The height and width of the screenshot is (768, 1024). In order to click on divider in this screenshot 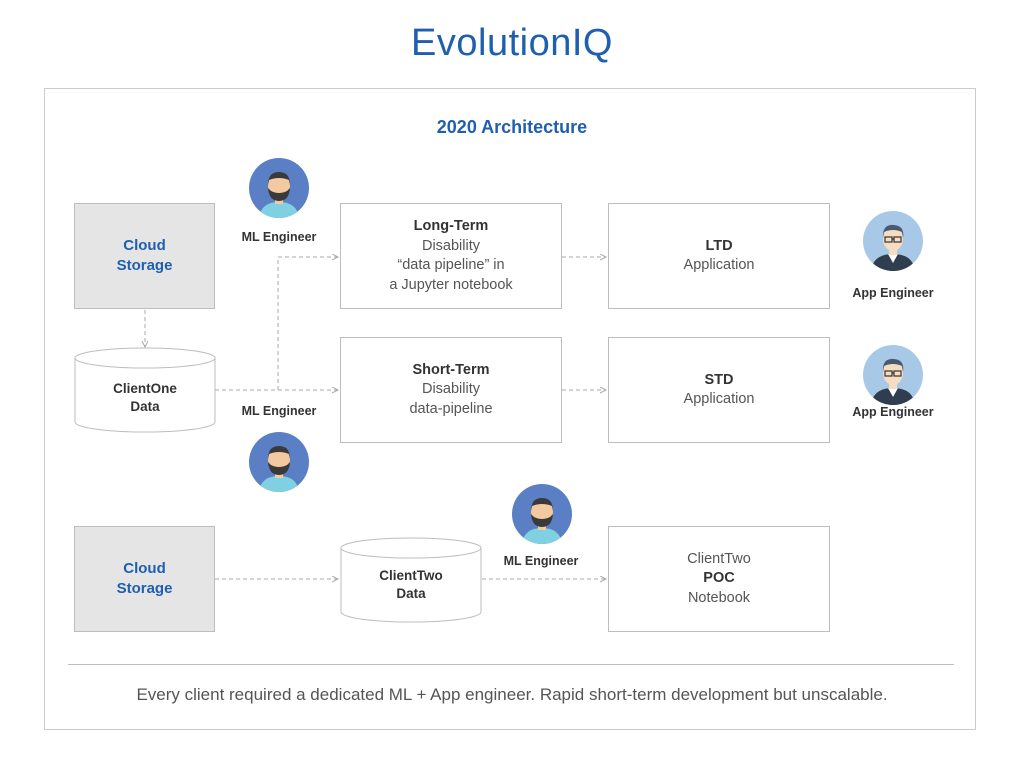, I will do `click(511, 664)`.